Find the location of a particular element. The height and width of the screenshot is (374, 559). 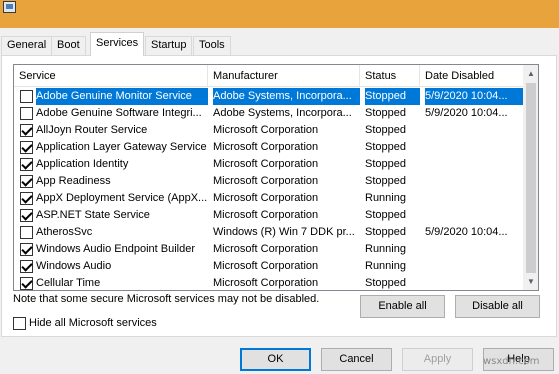

service-name-cell: Application Identity is located at coordinates (82, 164).